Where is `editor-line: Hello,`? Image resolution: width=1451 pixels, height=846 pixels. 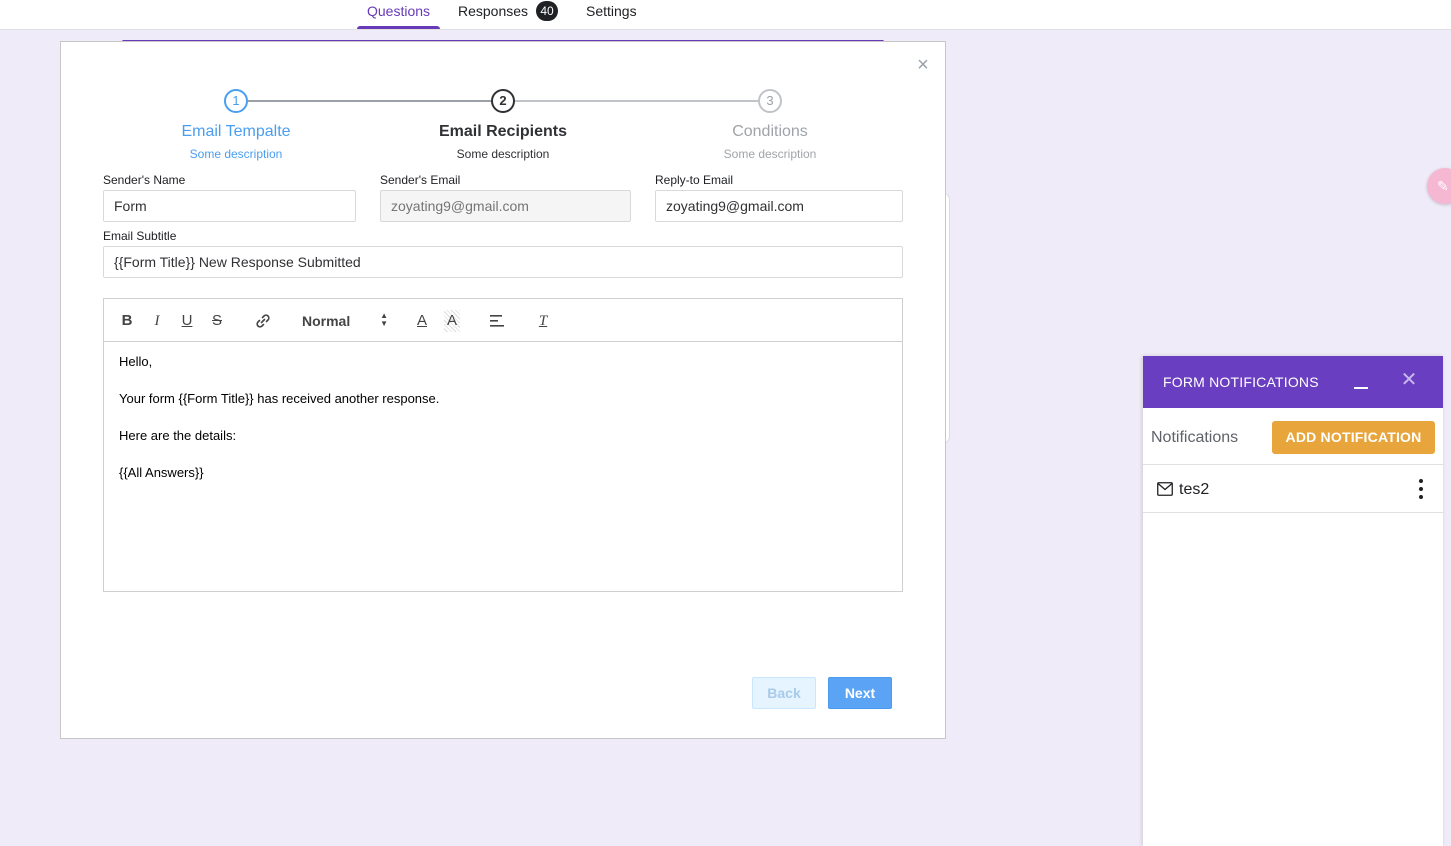 editor-line: Hello, is located at coordinates (136, 361).